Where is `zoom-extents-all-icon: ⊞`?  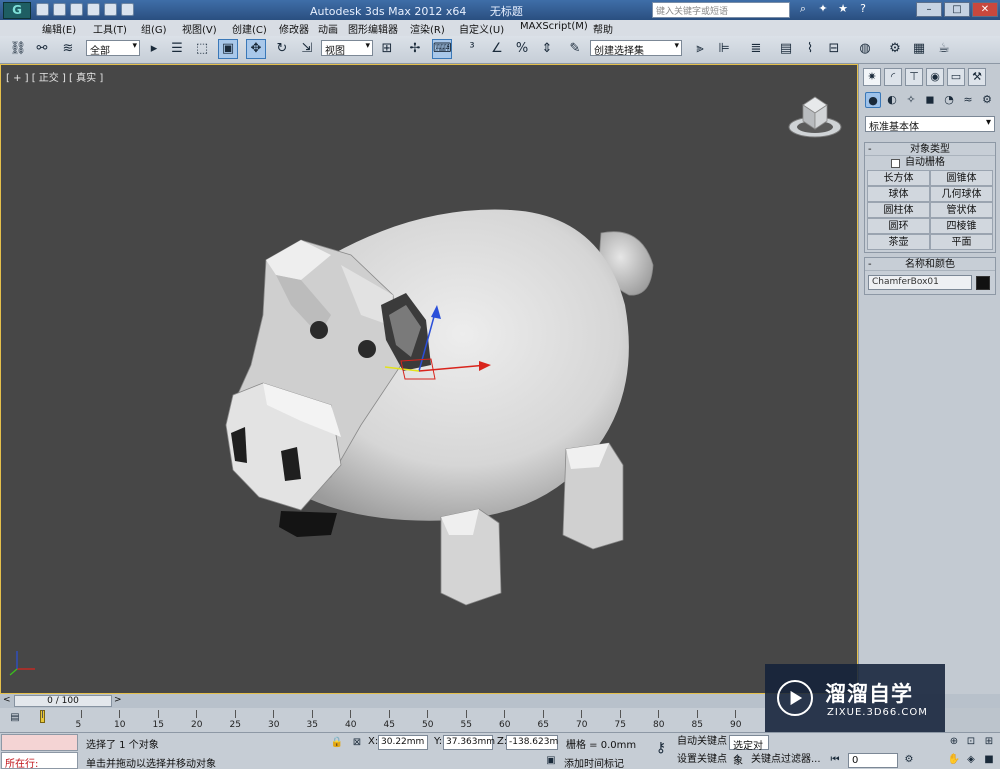
zoom-extents-all-icon: ⊞ is located at coordinates (989, 742).